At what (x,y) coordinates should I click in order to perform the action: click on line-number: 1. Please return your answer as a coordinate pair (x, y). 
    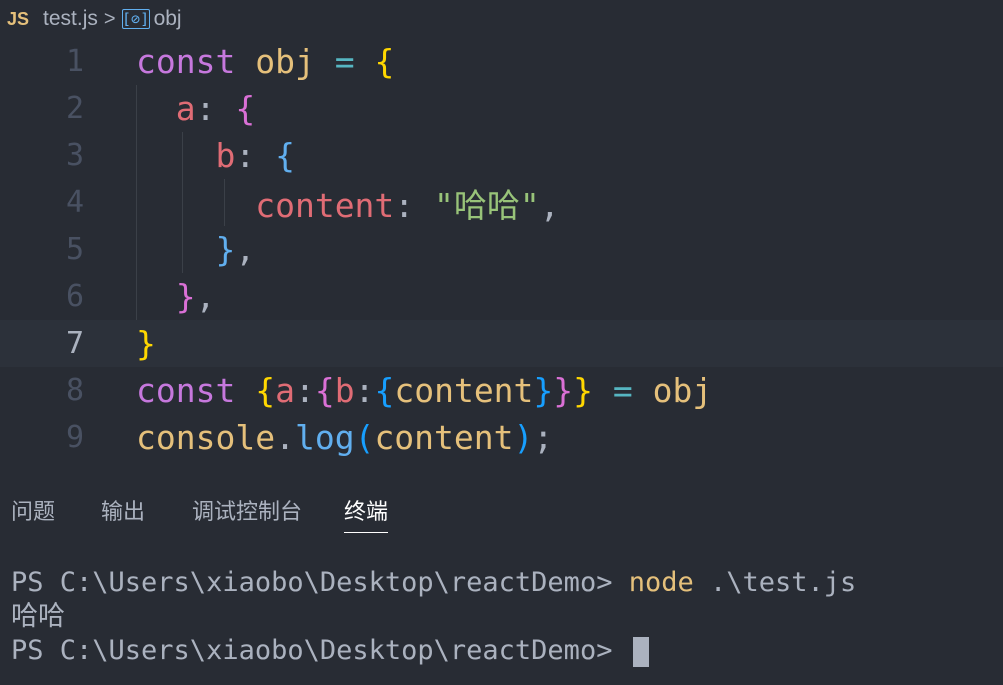
    Looking at the image, I should click on (74, 61).